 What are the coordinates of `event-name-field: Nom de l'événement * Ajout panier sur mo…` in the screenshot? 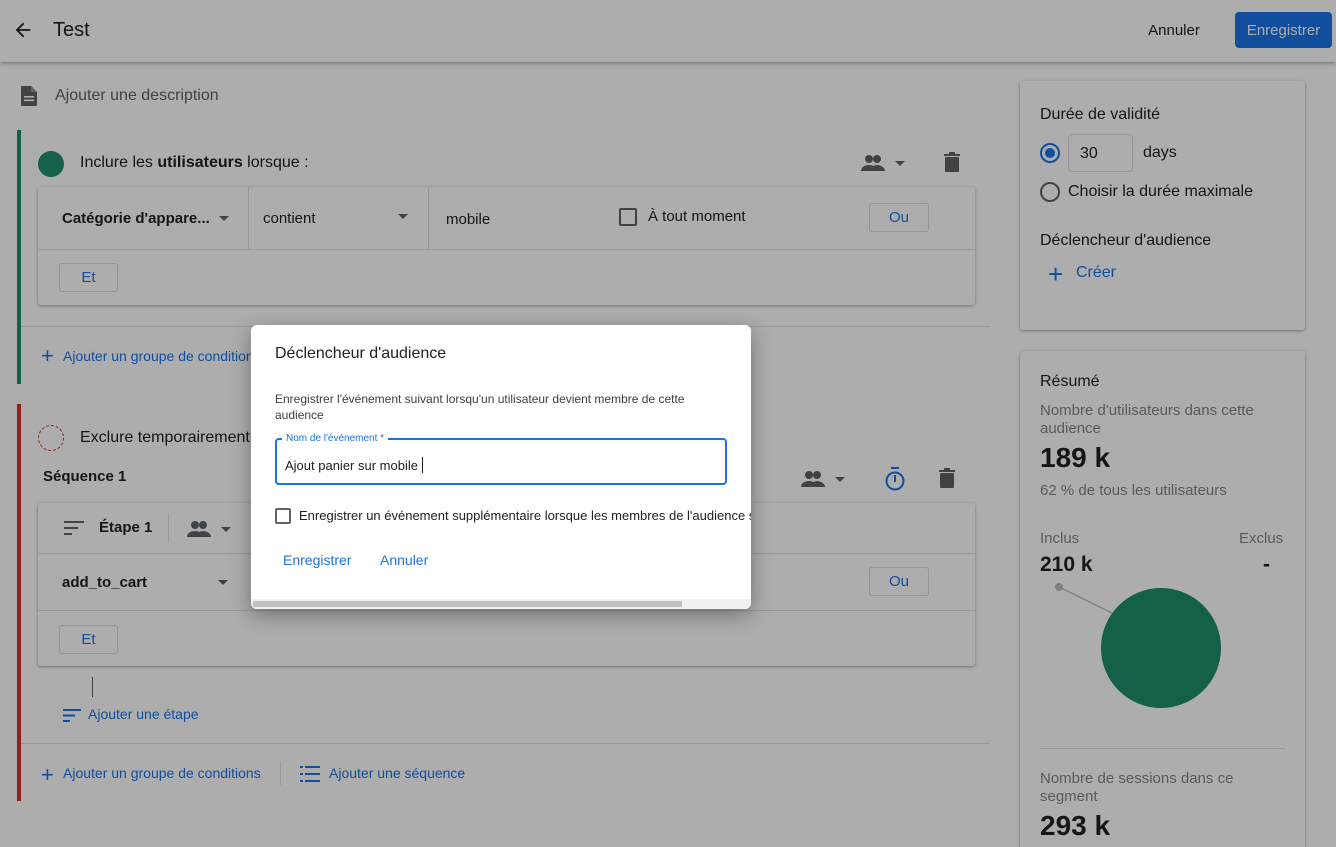 It's located at (501, 459).